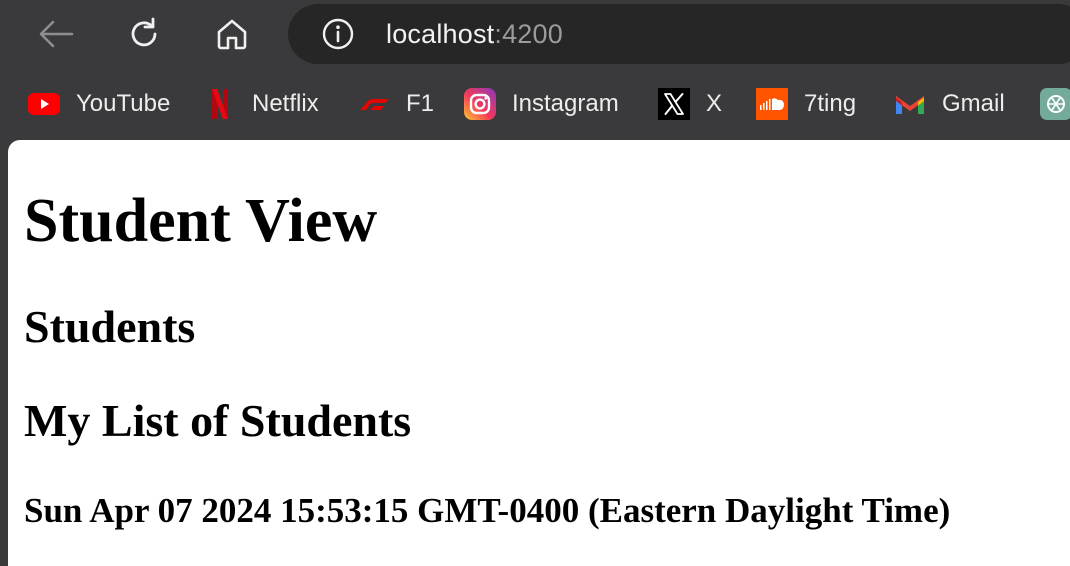  I want to click on reload-button, so click(144, 34).